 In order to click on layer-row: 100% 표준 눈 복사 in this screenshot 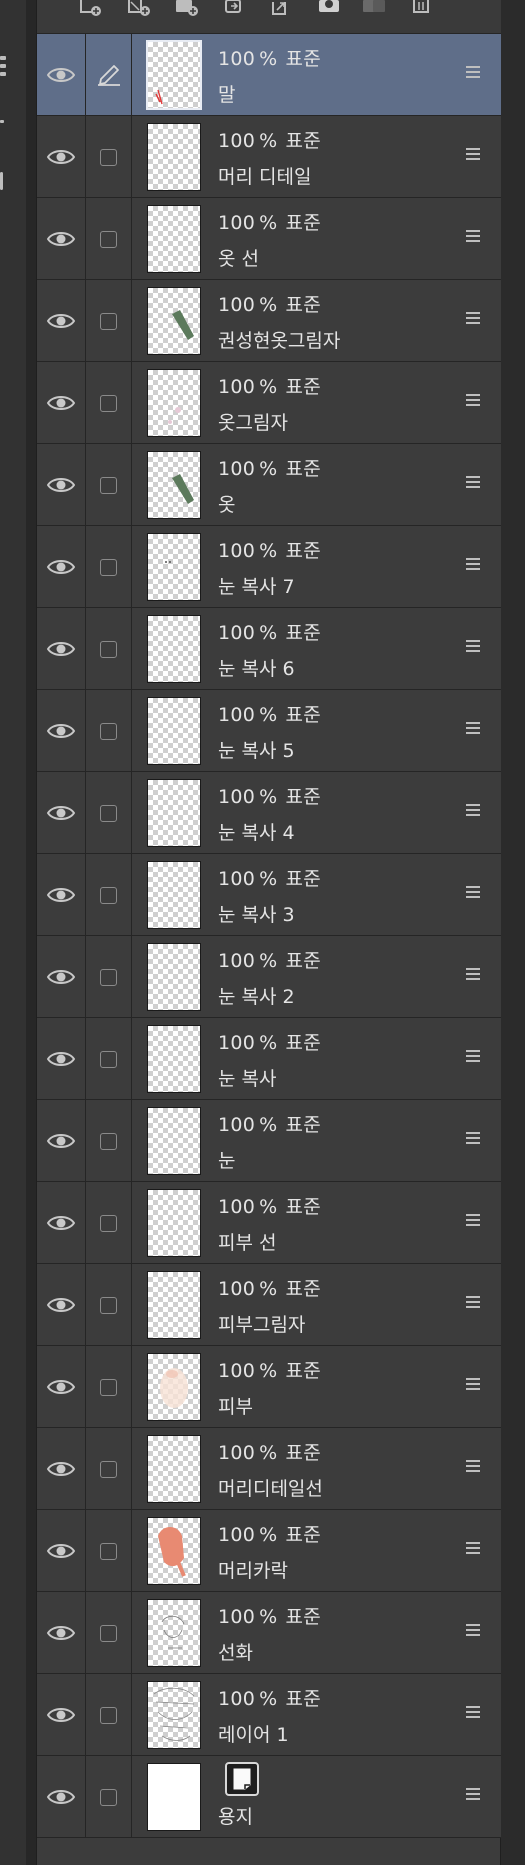, I will do `click(269, 1059)`.